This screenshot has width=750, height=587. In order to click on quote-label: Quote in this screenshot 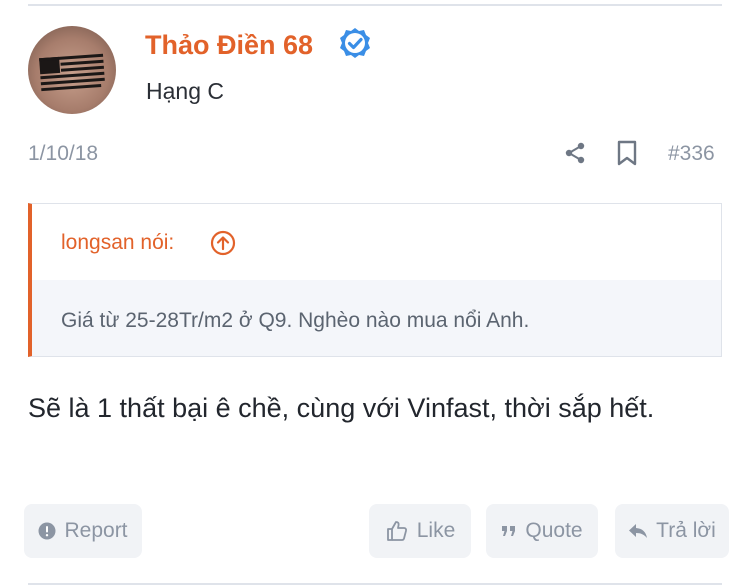, I will do `click(554, 530)`.